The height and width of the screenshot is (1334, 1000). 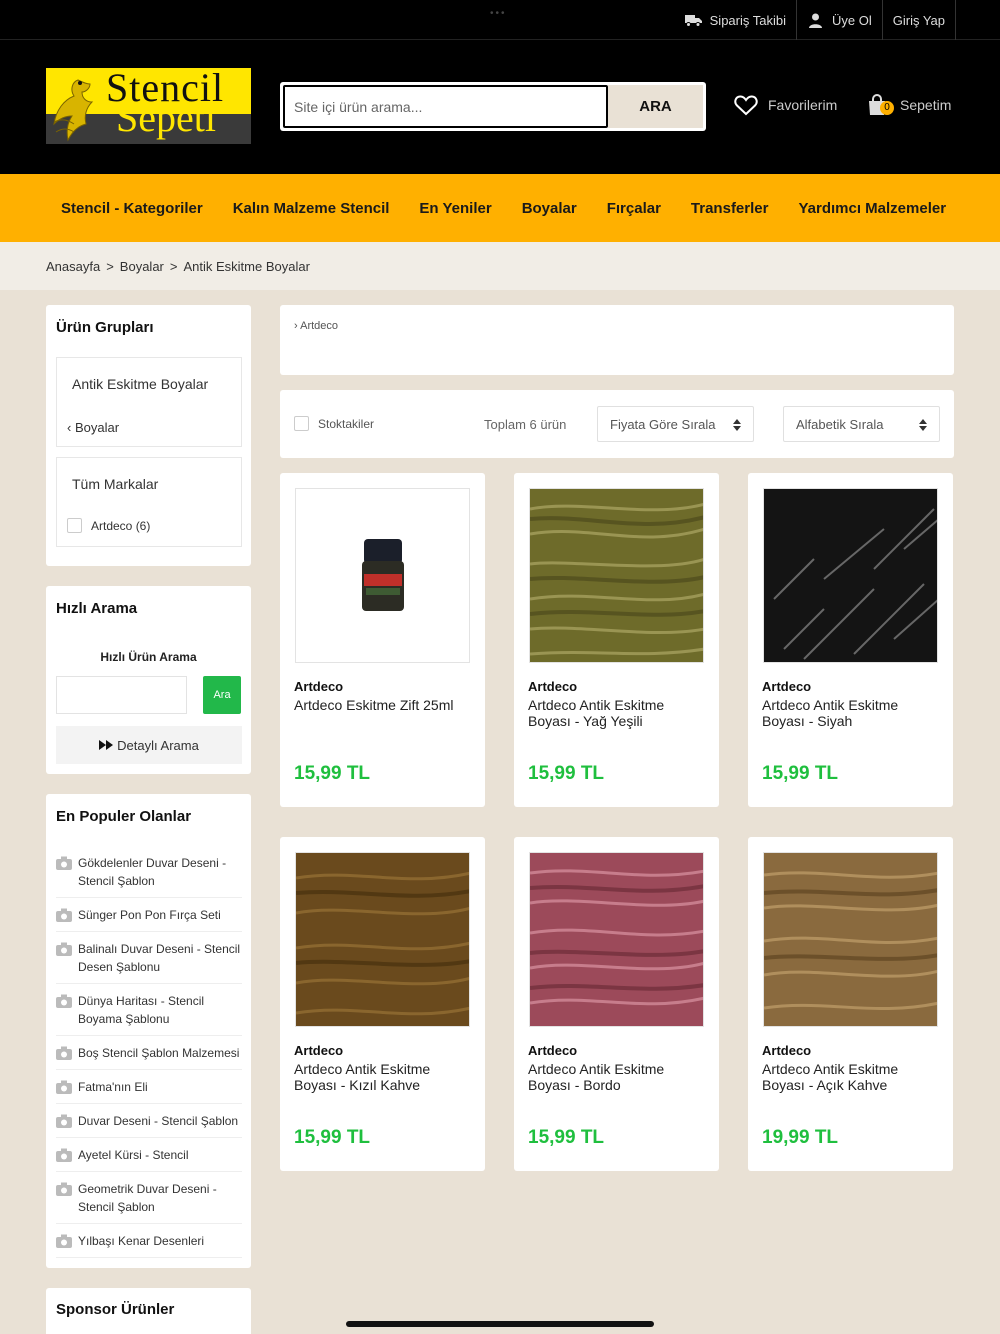 I want to click on site-logo: Stencil Sepeti, so click(x=148, y=106).